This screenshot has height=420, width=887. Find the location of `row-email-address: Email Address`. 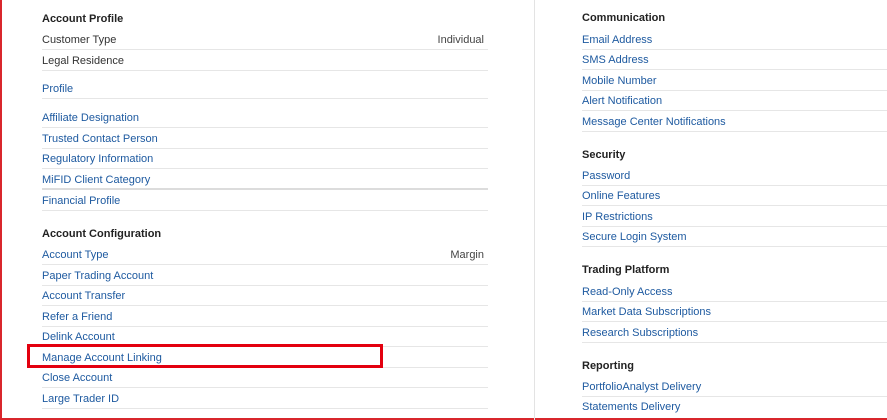

row-email-address: Email Address is located at coordinates (734, 40).